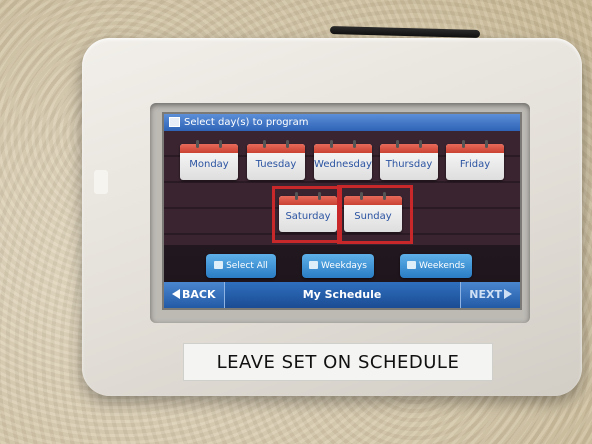  I want to click on weekends-button: Weekends, so click(436, 266).